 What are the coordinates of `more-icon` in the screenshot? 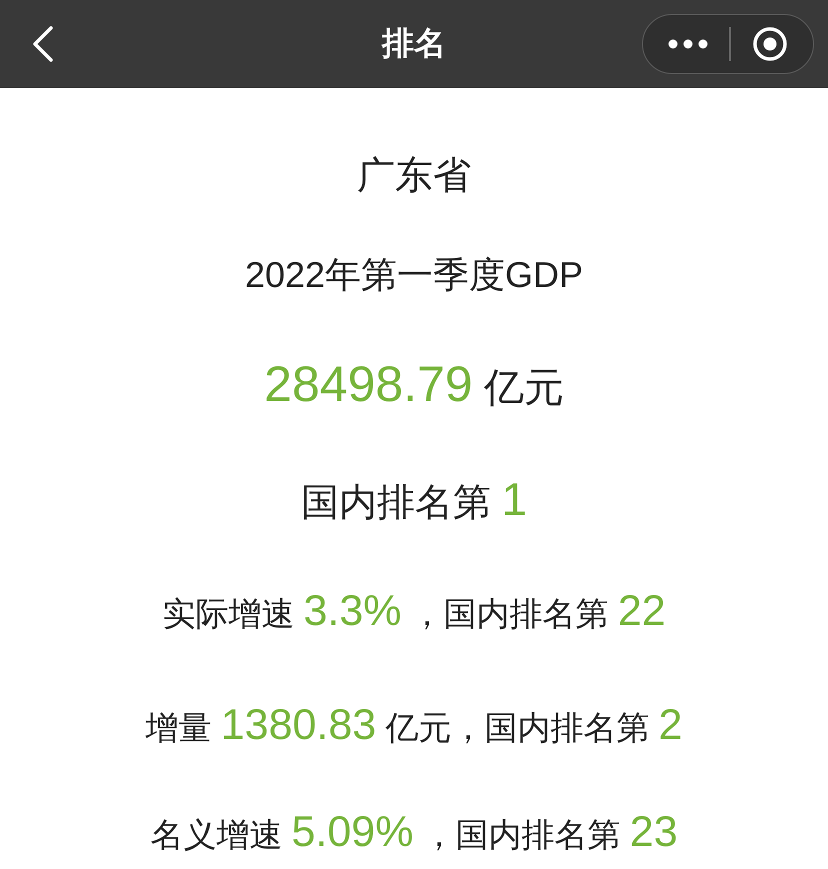 It's located at (688, 44).